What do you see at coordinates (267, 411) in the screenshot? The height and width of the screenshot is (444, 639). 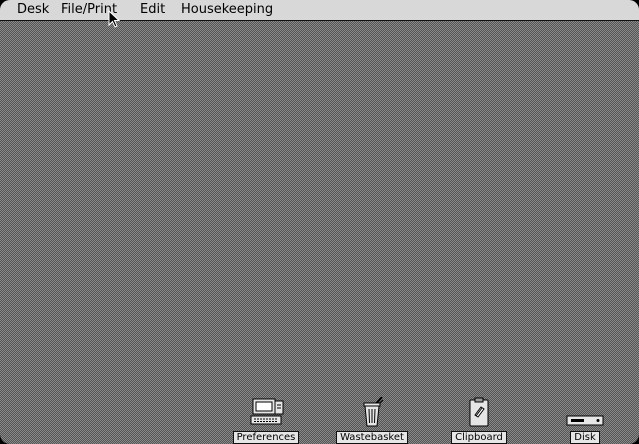 I see `computer-icon` at bounding box center [267, 411].